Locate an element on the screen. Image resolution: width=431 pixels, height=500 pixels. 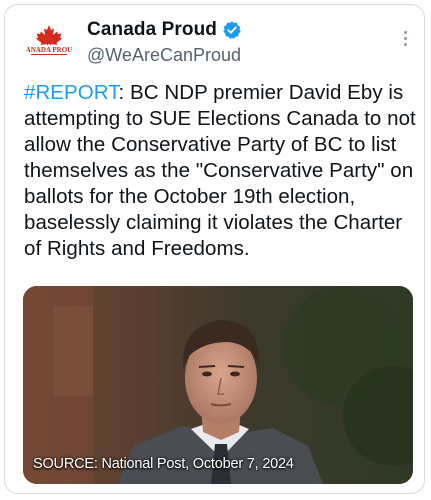
display-name: Canada Proud is located at coordinates (152, 30).